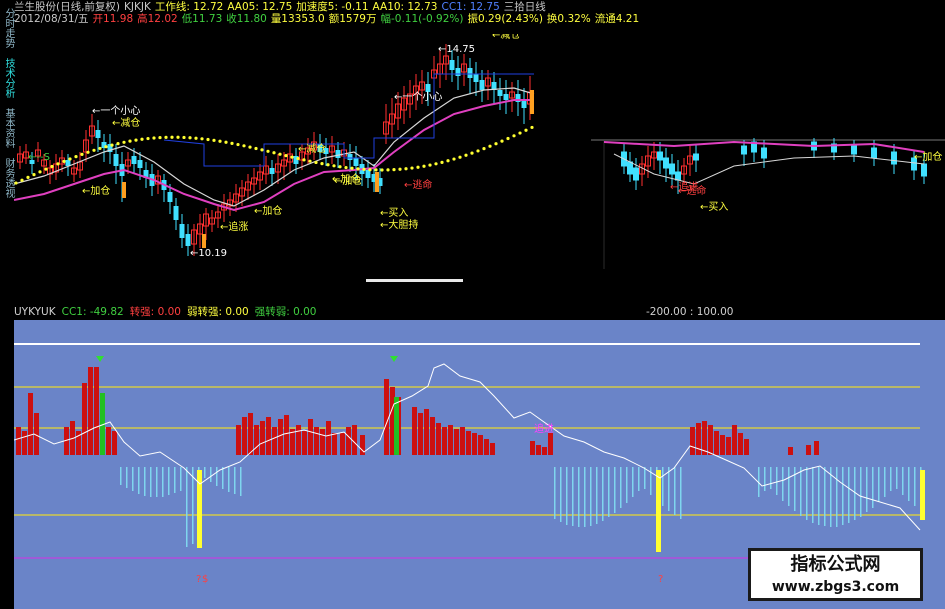  What do you see at coordinates (394, 213) in the screenshot?
I see `price-annotation: ←买入` at bounding box center [394, 213].